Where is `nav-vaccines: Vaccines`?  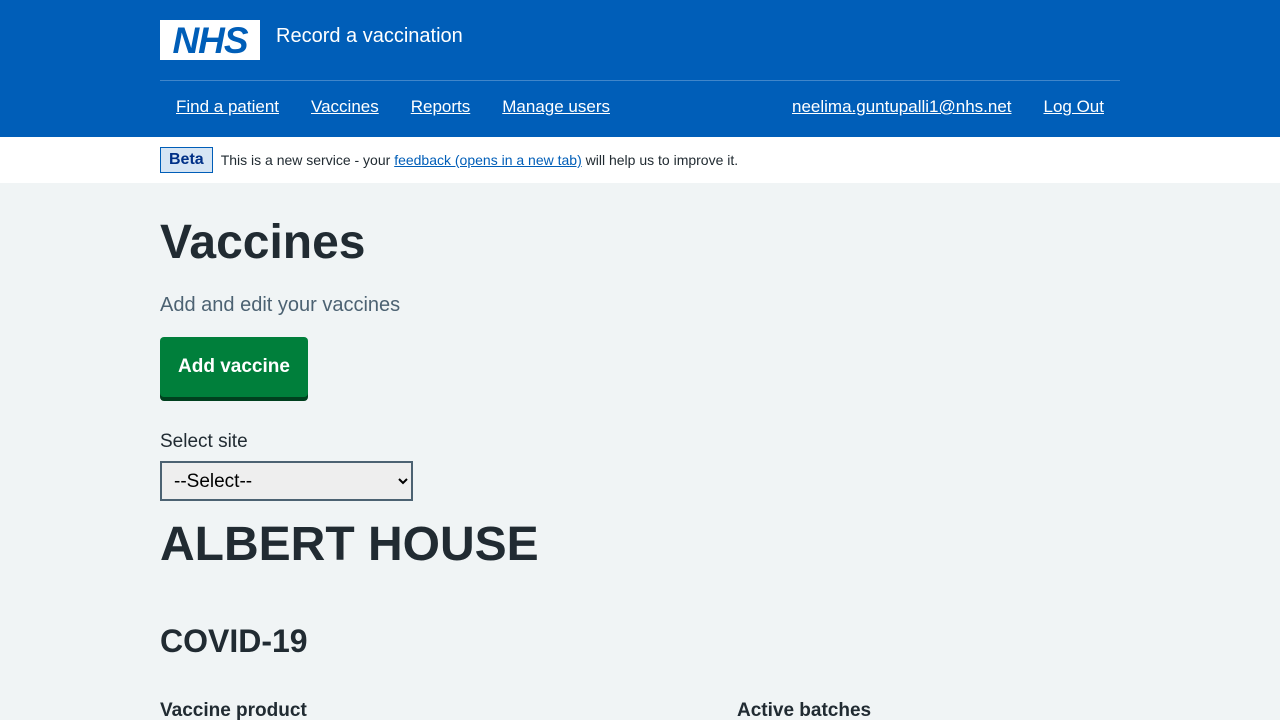 nav-vaccines: Vaccines is located at coordinates (345, 107).